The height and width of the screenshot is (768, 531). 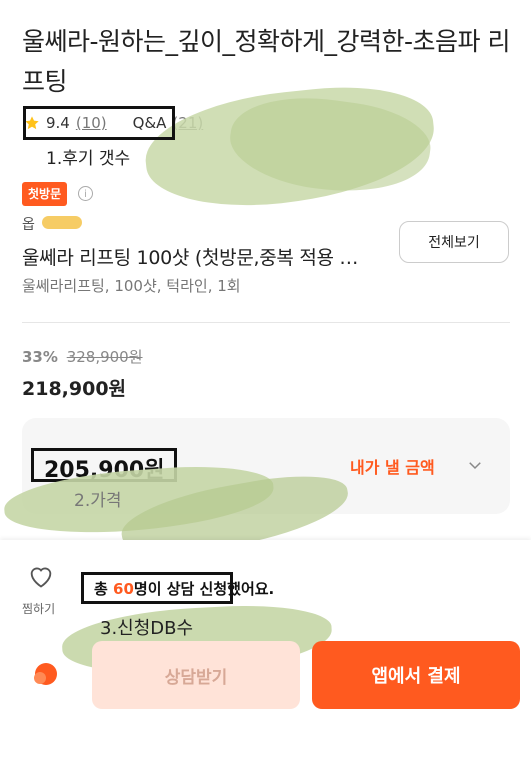 I want to click on blurred-highlight, so click(x=62, y=222).